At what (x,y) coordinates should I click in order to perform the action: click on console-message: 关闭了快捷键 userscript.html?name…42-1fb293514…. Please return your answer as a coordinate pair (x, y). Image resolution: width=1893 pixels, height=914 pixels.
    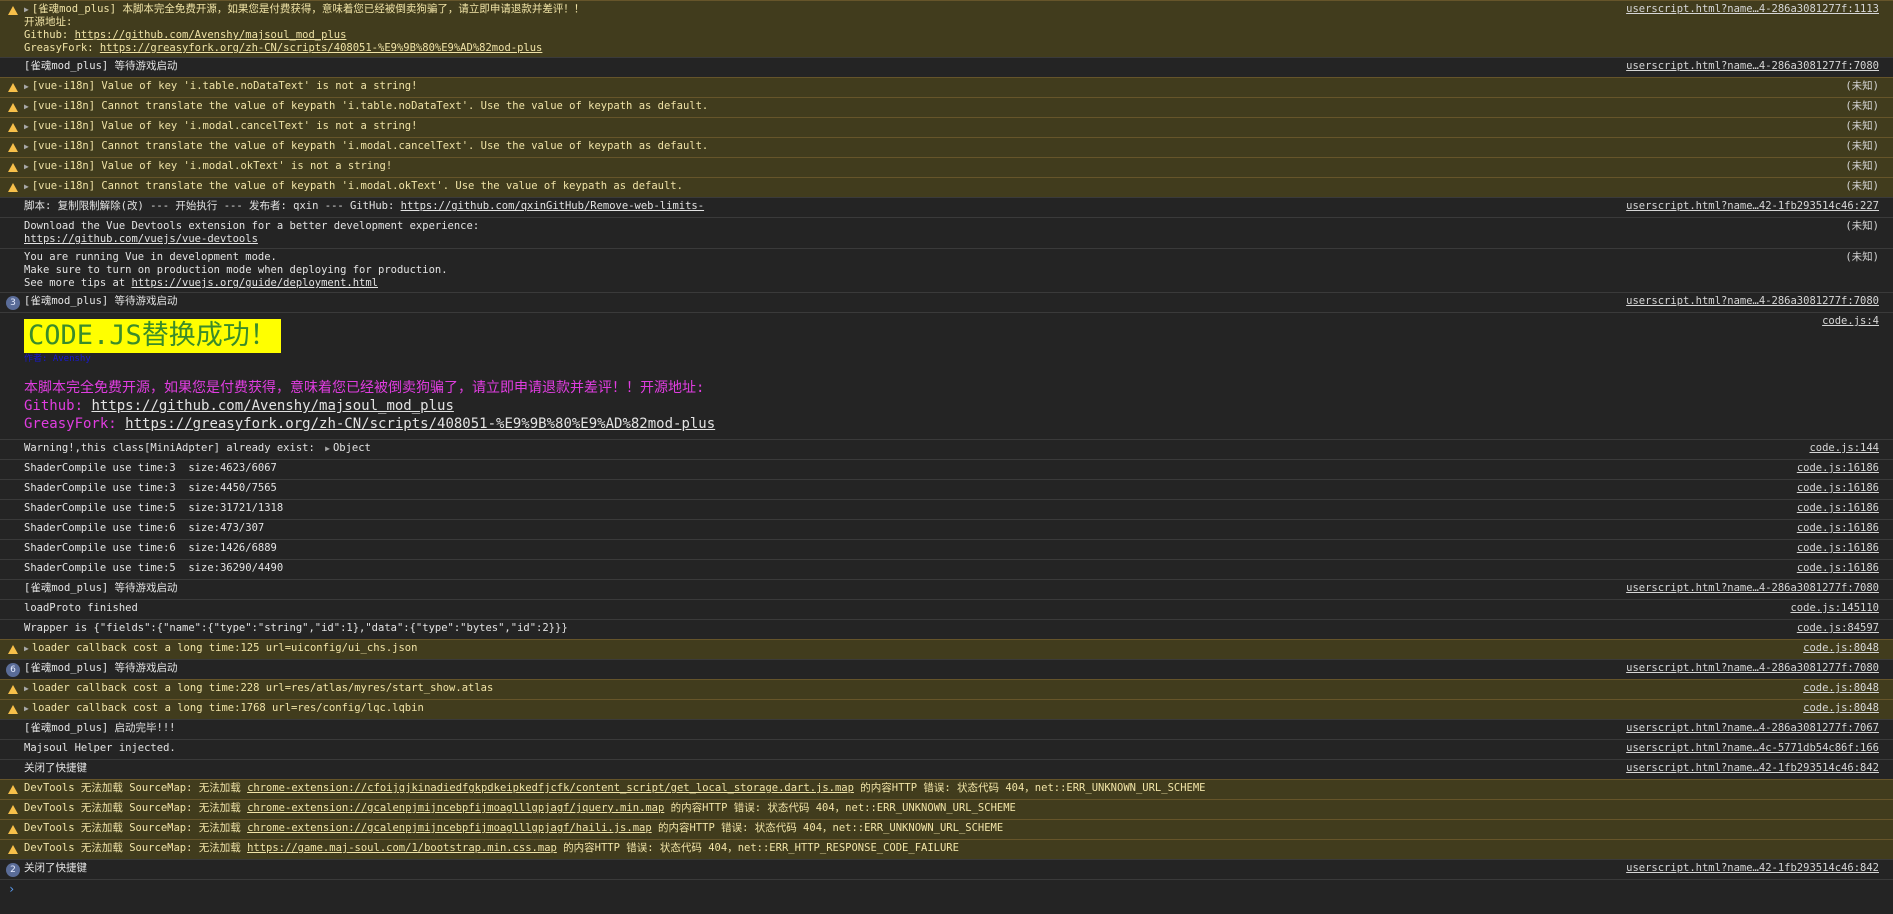
    Looking at the image, I should click on (946, 769).